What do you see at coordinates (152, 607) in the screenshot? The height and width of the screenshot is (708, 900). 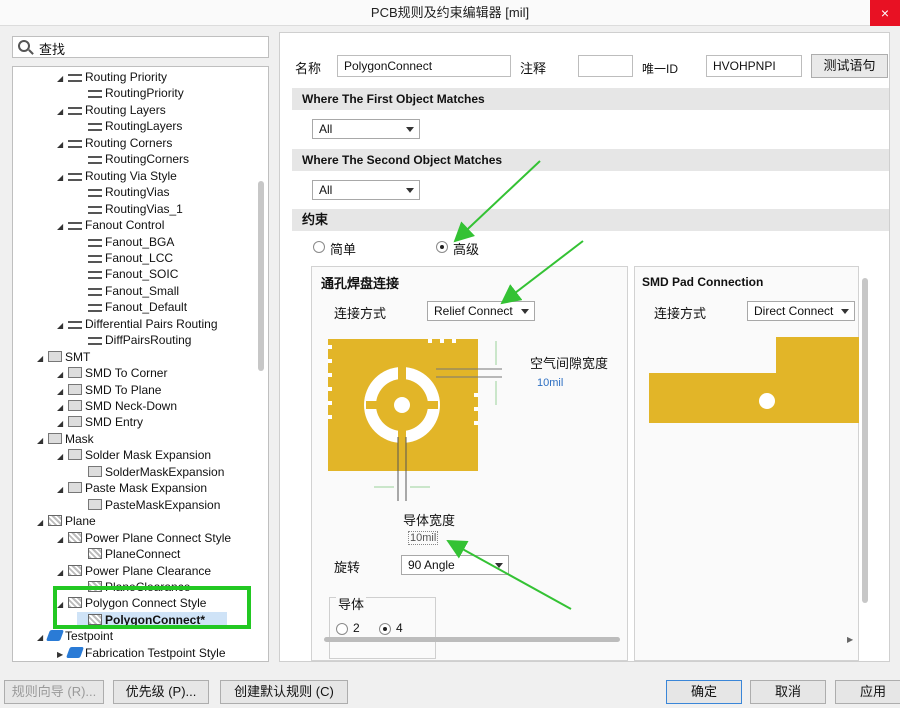 I see `highlight-box` at bounding box center [152, 607].